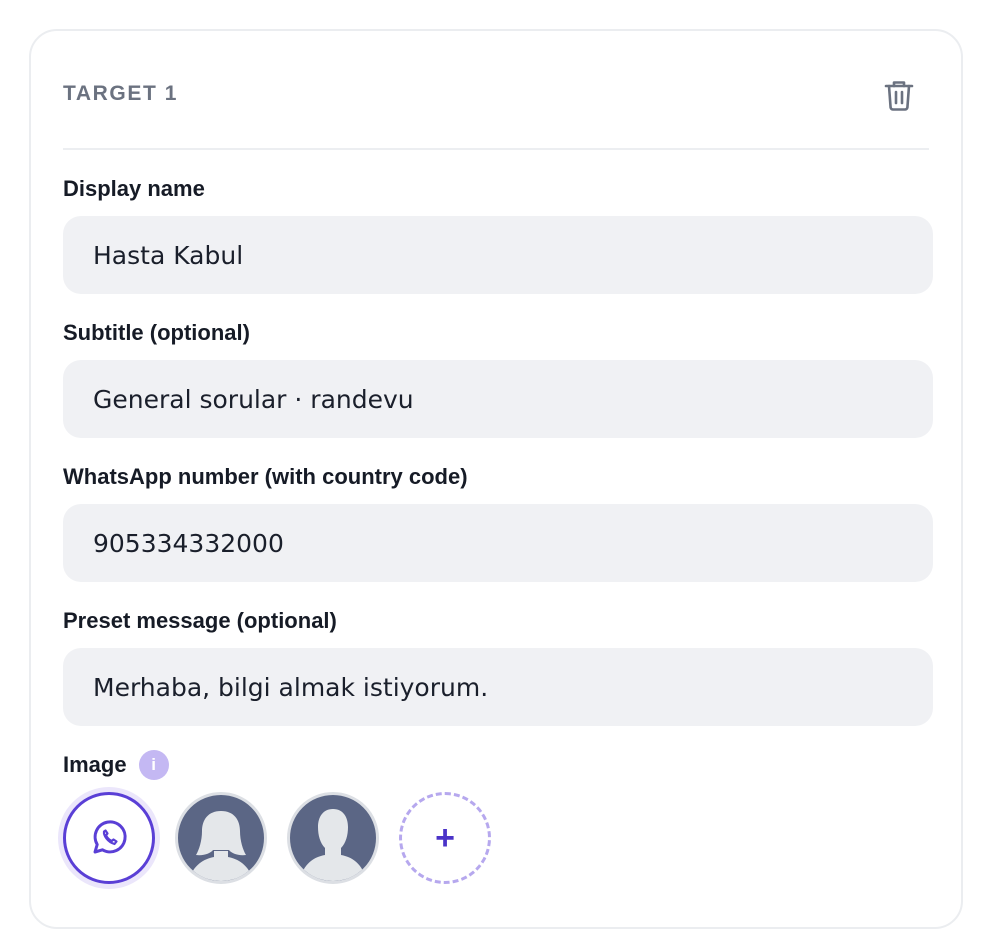  What do you see at coordinates (121, 93) in the screenshot?
I see `target-title: TARGET 1` at bounding box center [121, 93].